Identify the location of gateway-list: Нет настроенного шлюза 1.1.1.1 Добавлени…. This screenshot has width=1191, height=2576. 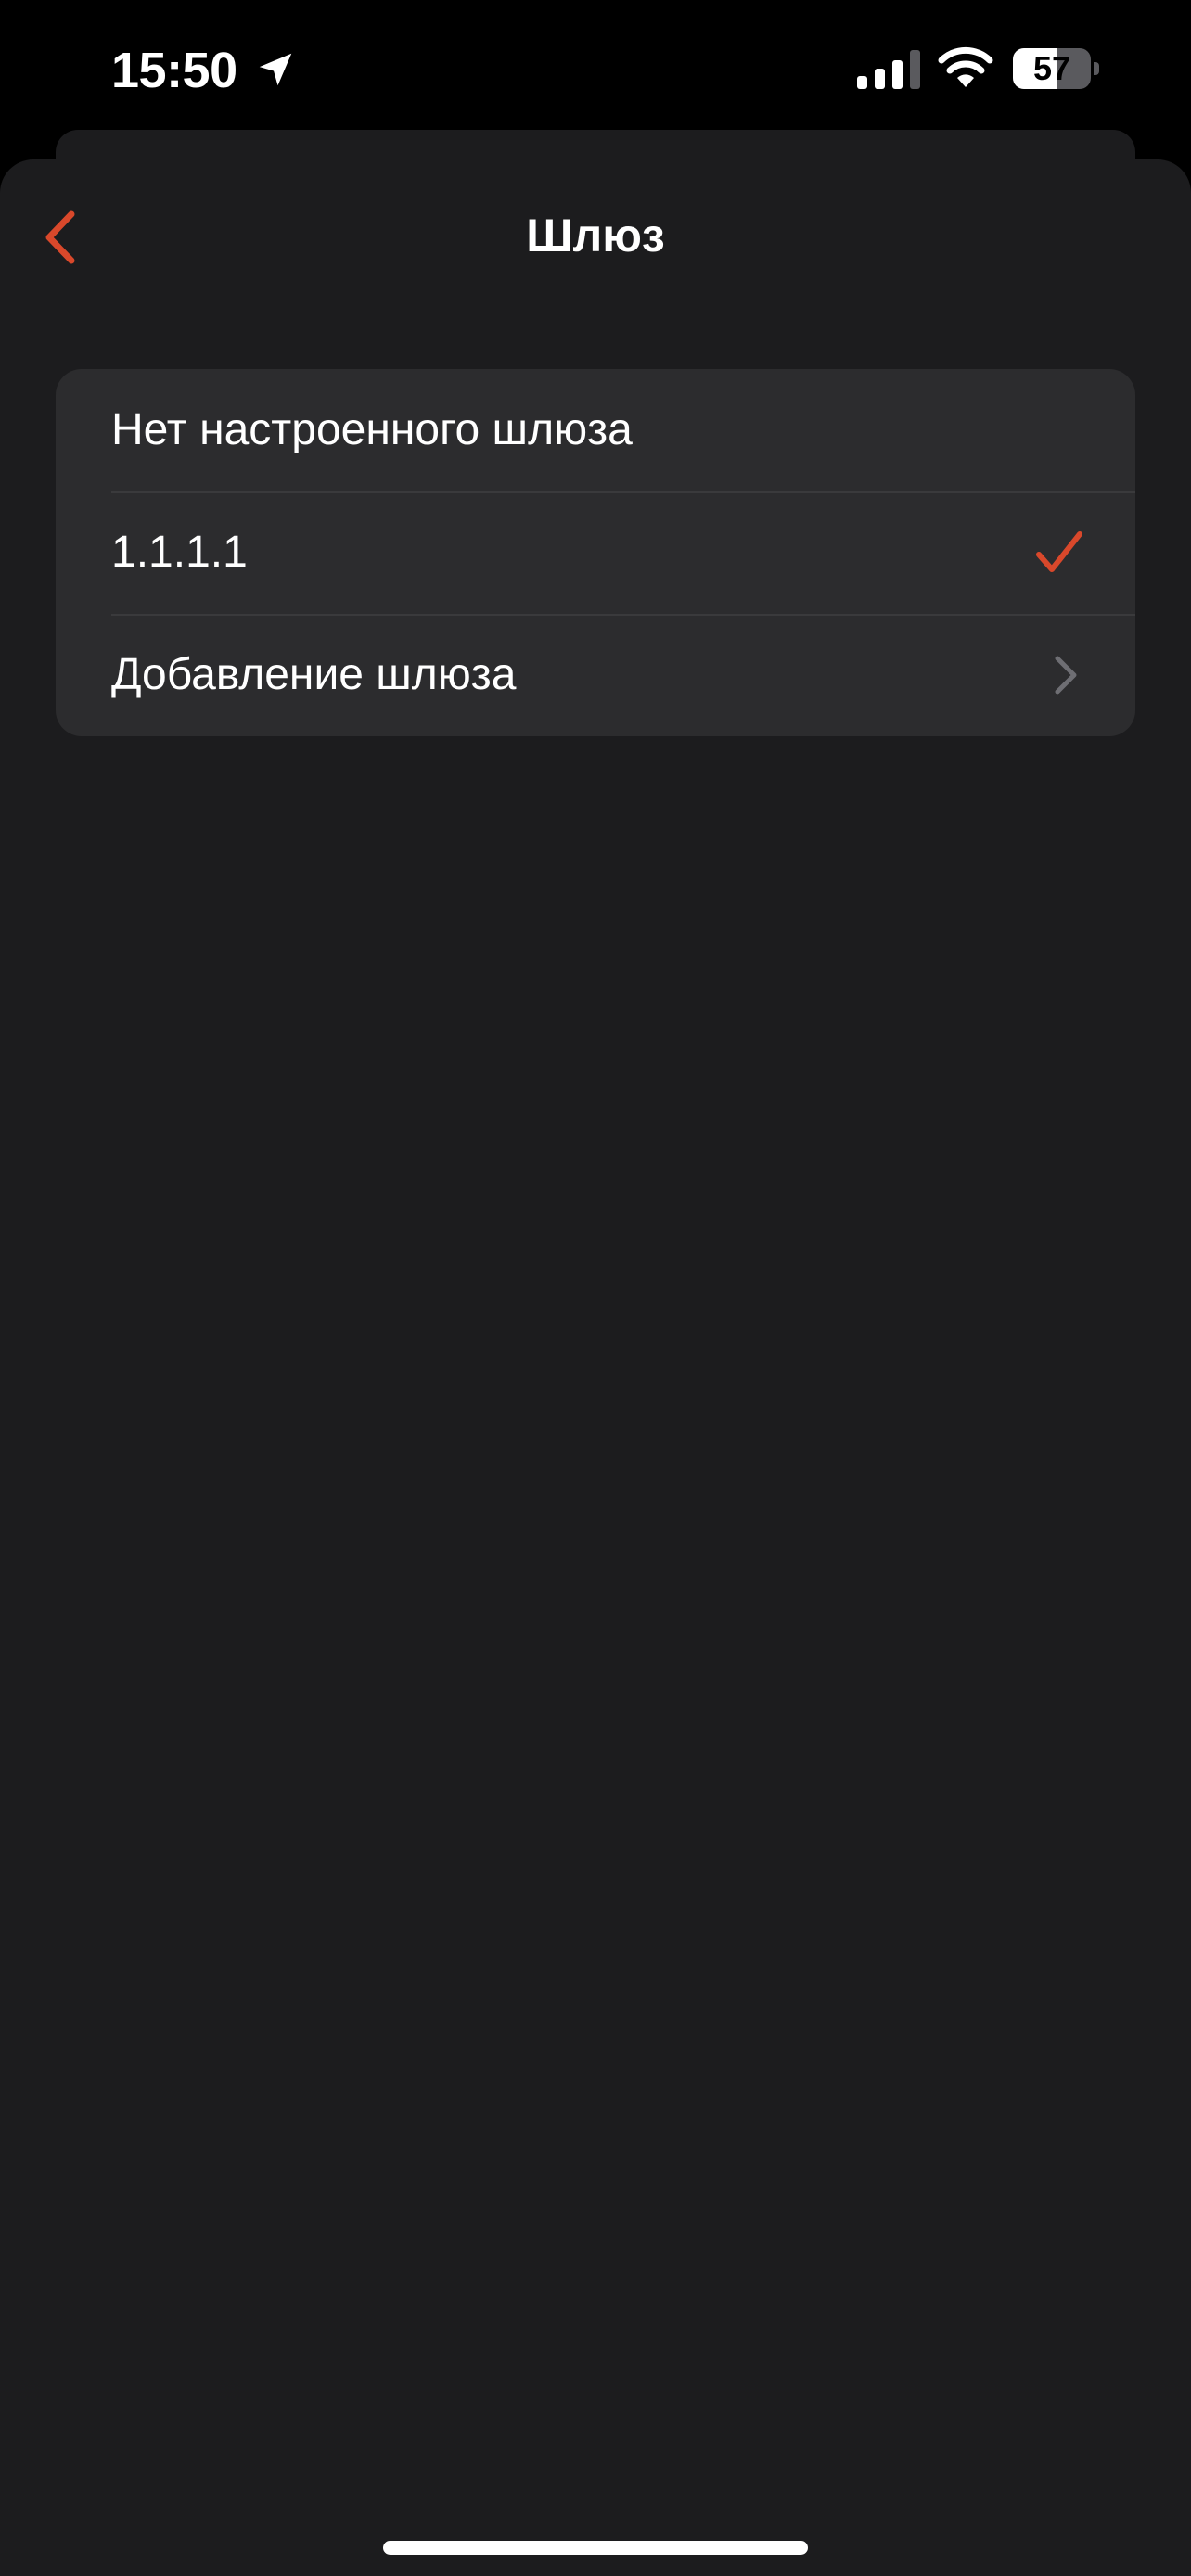
(595, 552).